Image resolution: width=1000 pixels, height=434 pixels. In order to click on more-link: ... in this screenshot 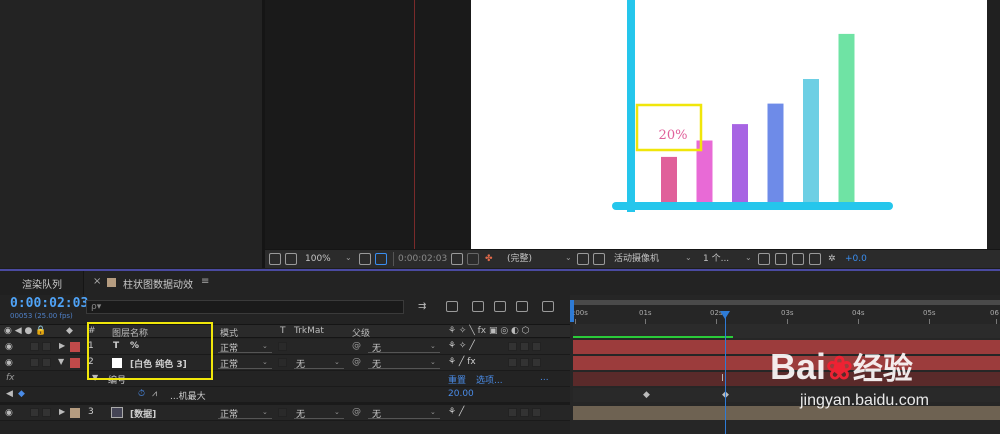, I will do `click(544, 378)`.